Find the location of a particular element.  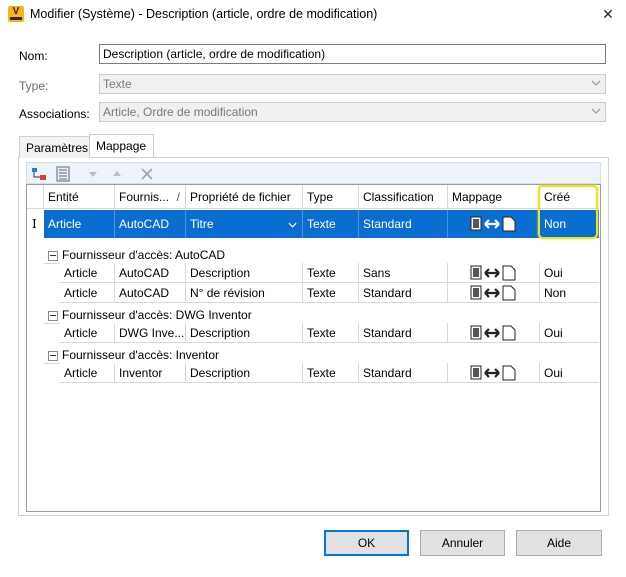

properties-icon is located at coordinates (63, 174).